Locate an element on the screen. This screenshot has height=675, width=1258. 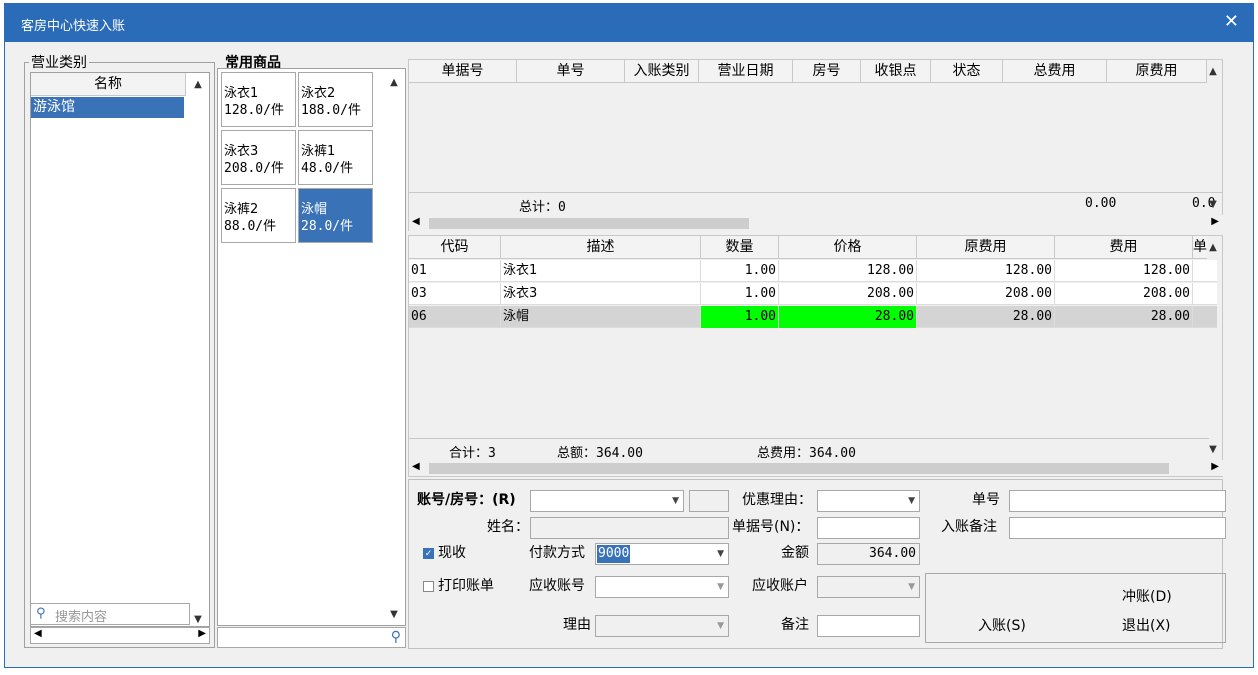
close-icon: ✕ is located at coordinates (1231, 21).